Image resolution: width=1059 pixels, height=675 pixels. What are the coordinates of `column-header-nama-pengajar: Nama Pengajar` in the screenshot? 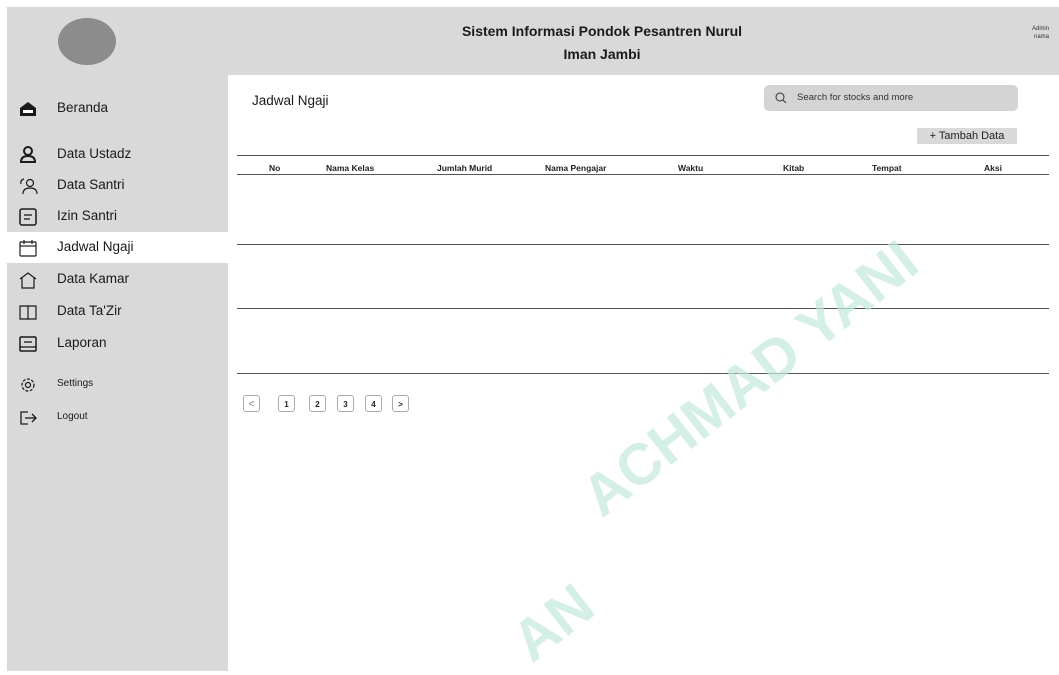 It's located at (576, 168).